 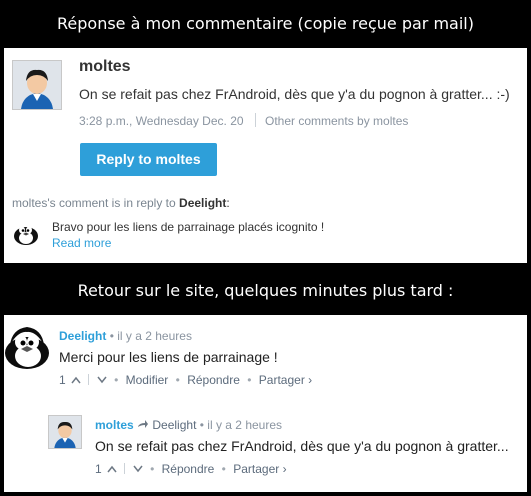 I want to click on comment2-time: il y a 2 heures, so click(x=244, y=425).